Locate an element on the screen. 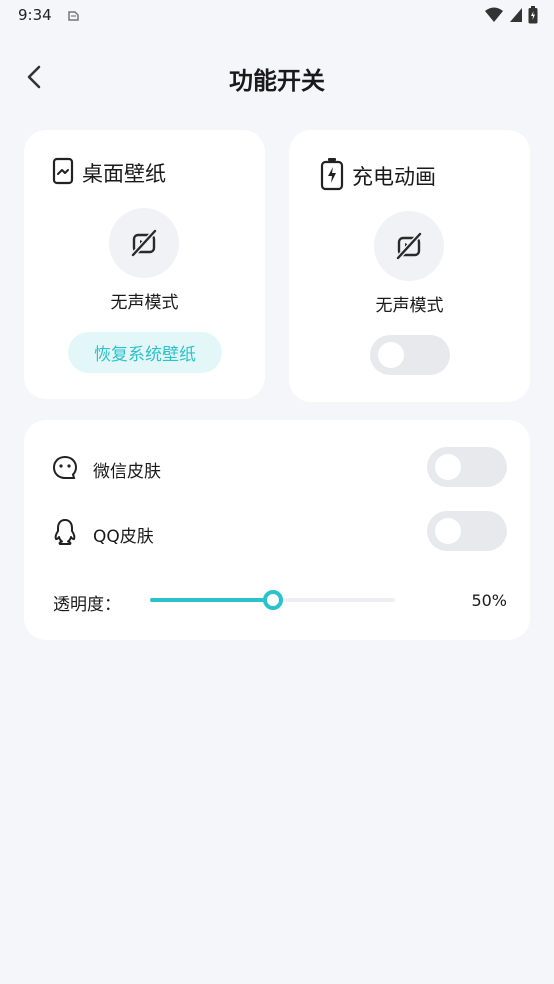  signal-icon is located at coordinates (516, 17).